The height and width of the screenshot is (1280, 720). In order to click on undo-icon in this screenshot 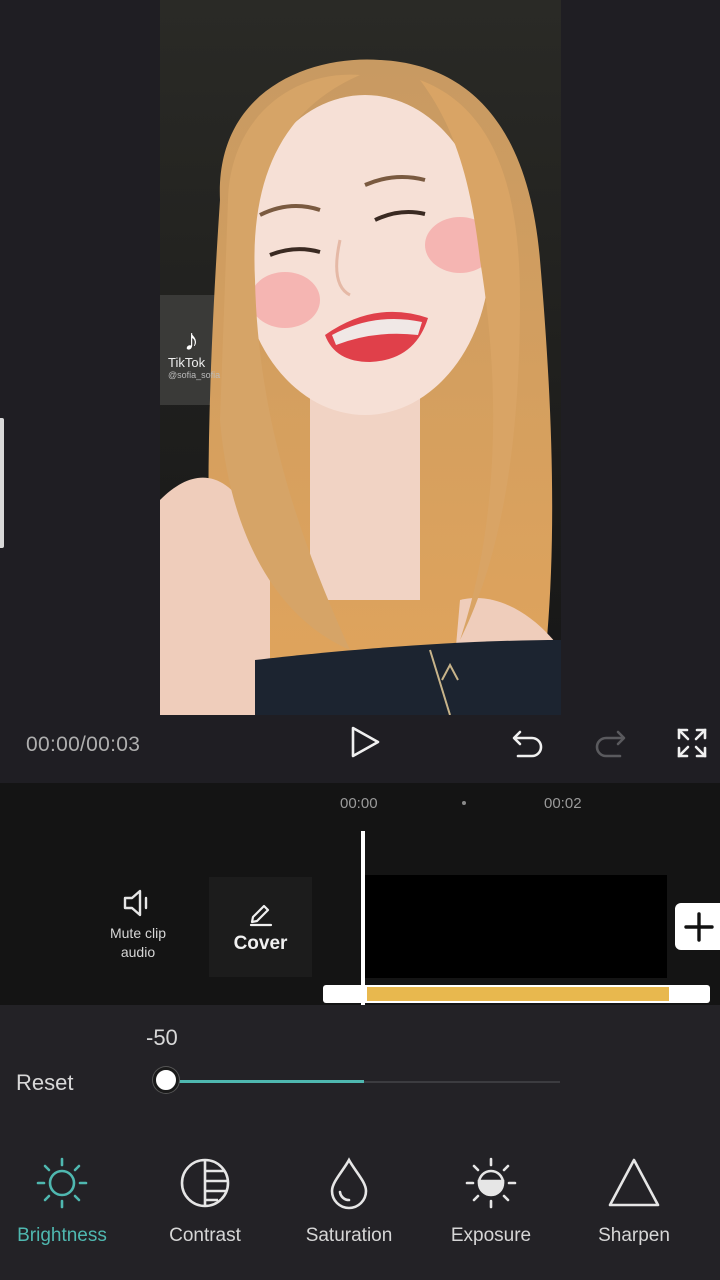, I will do `click(528, 743)`.